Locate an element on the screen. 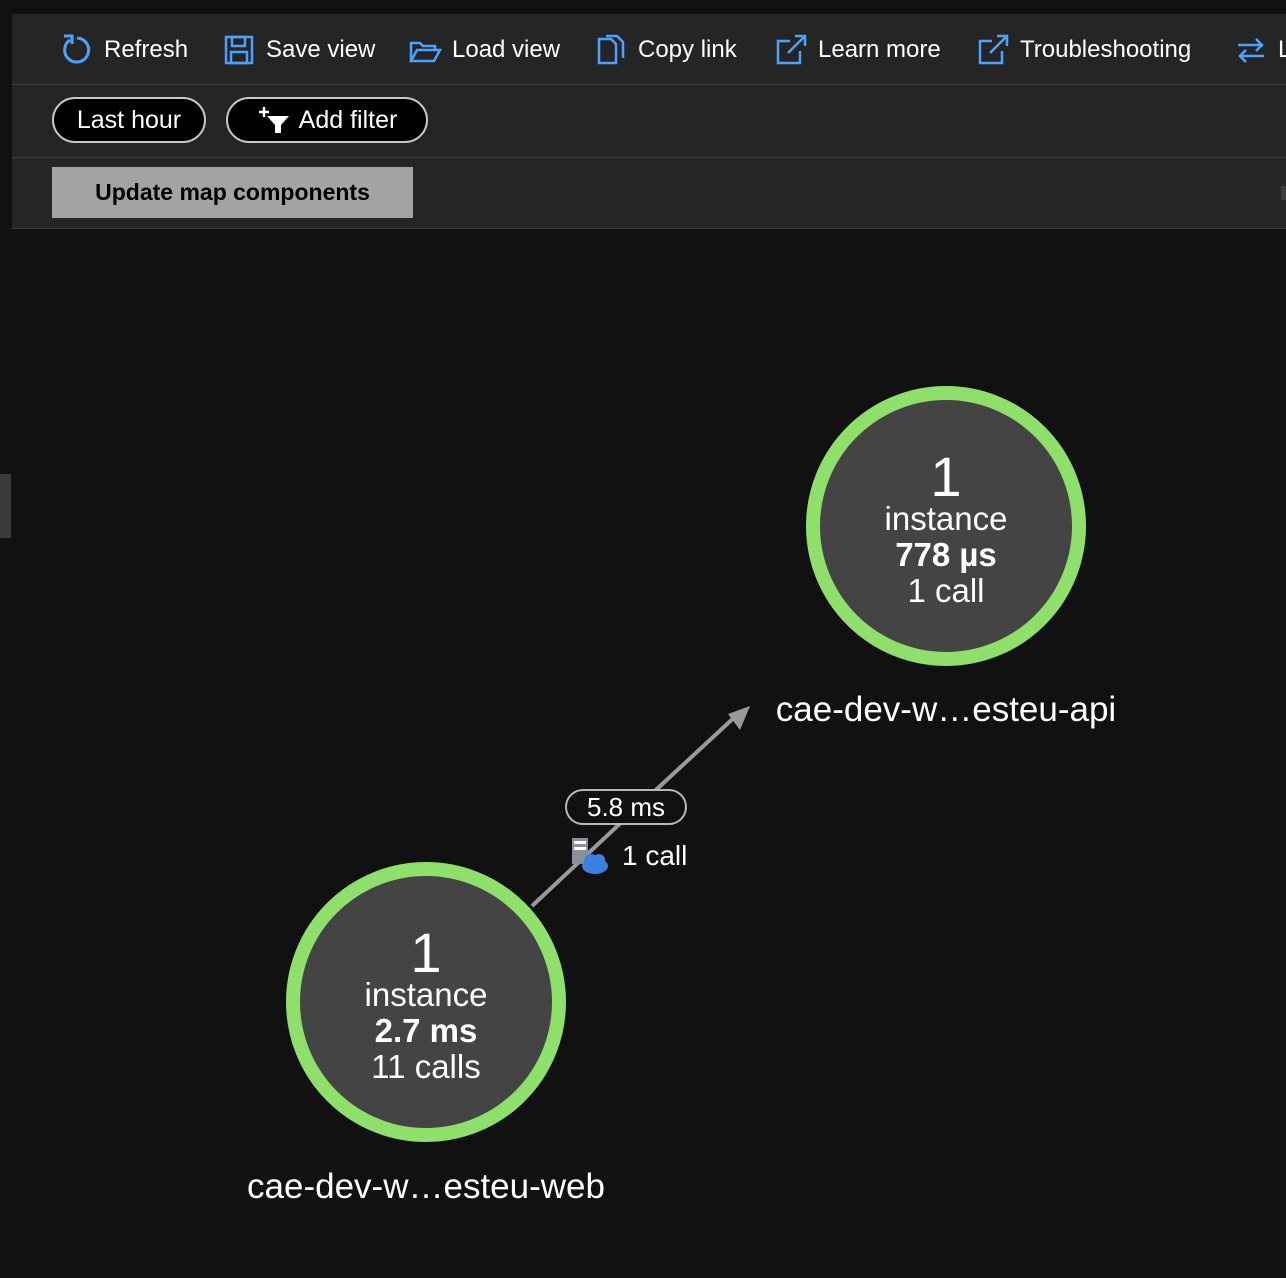 The image size is (1286, 1278). node-api-duration: 778 µs is located at coordinates (946, 554).